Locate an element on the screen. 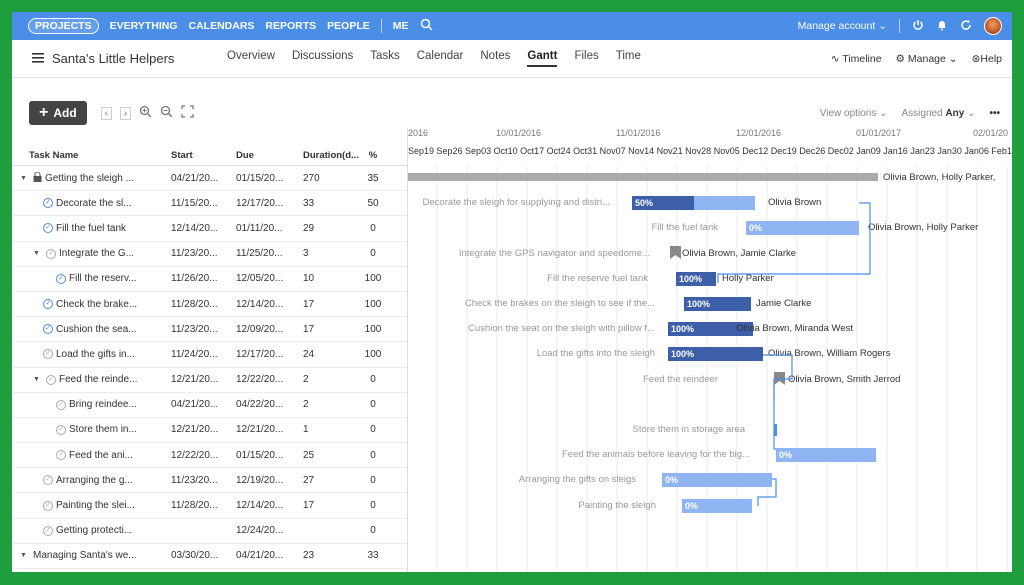 Image resolution: width=1024 pixels, height=585 pixels. tab-files: Files is located at coordinates (586, 58).